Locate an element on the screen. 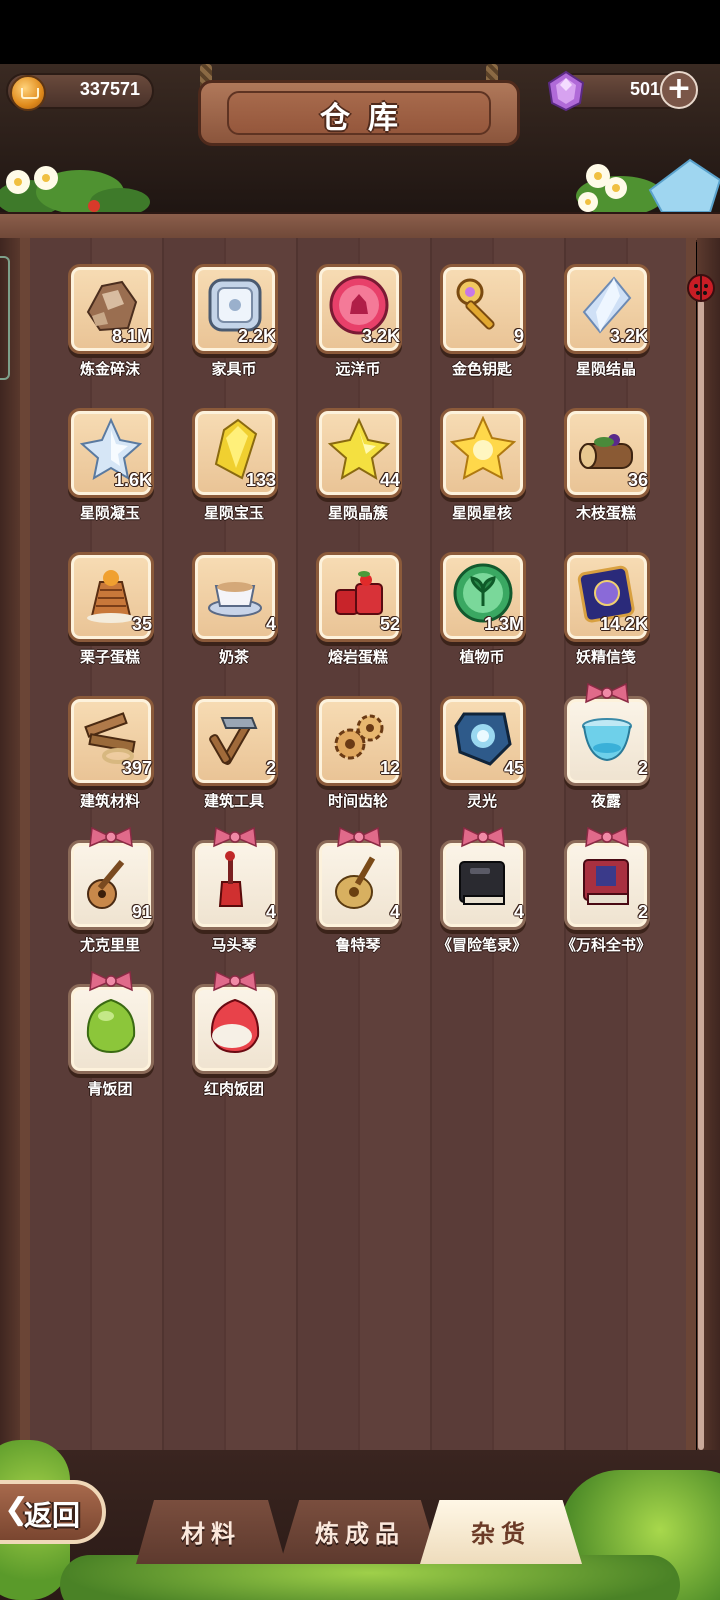  inventory-item: 4 《冒险笔录》 is located at coordinates (482, 903).